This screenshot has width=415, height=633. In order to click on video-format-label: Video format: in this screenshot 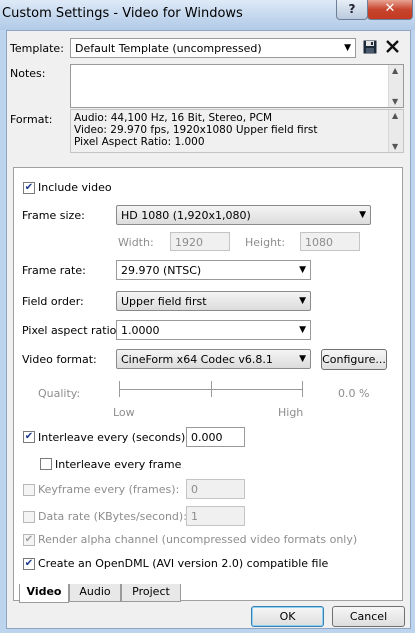, I will do `click(59, 359)`.